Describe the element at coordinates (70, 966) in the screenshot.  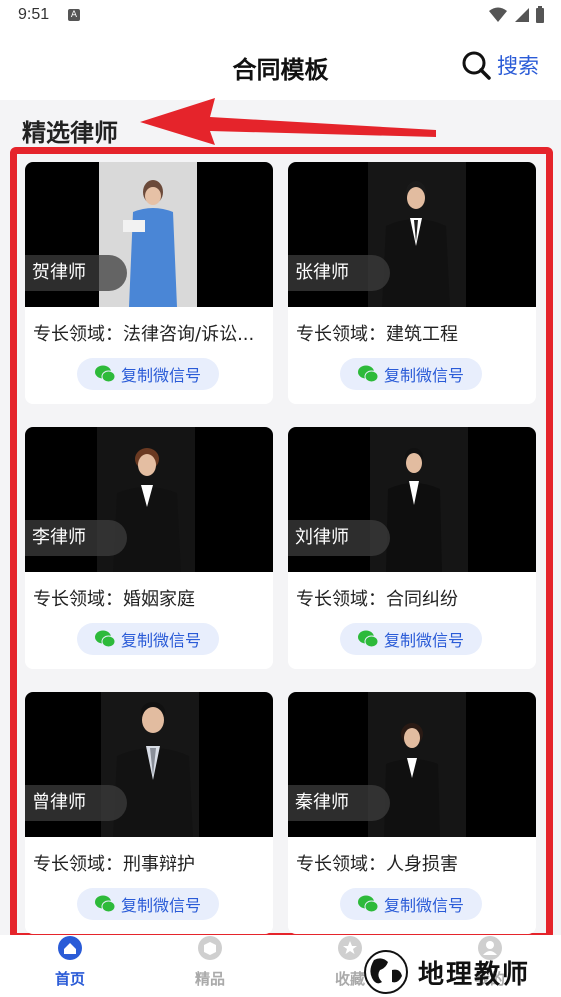
I see `tab-home: 首页` at that location.